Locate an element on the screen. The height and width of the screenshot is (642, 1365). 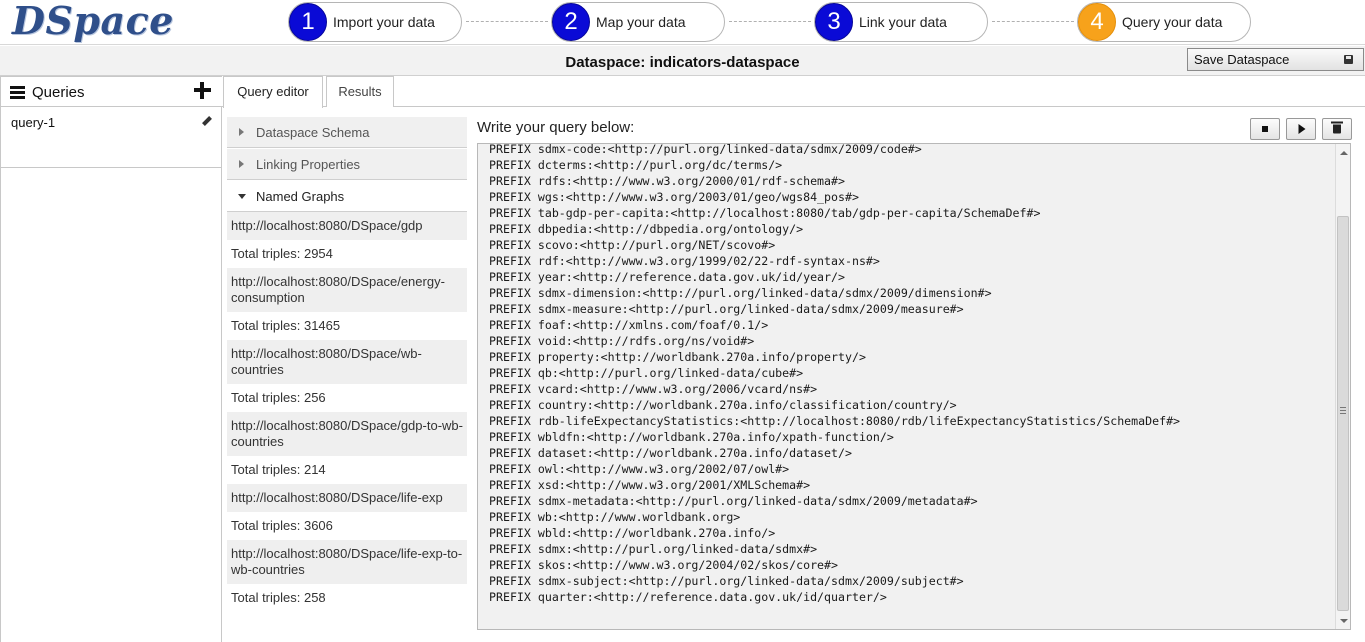
pencil-icon is located at coordinates (207, 121).